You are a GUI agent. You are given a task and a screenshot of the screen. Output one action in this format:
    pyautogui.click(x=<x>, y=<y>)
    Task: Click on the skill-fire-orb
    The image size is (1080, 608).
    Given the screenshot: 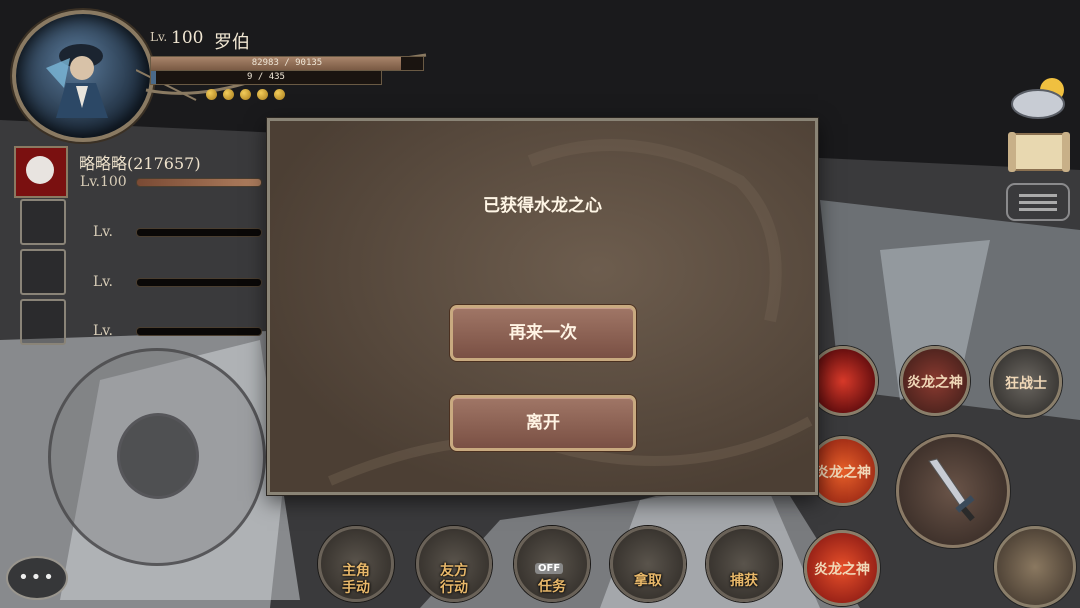 What is the action you would take?
    pyautogui.click(x=843, y=381)
    